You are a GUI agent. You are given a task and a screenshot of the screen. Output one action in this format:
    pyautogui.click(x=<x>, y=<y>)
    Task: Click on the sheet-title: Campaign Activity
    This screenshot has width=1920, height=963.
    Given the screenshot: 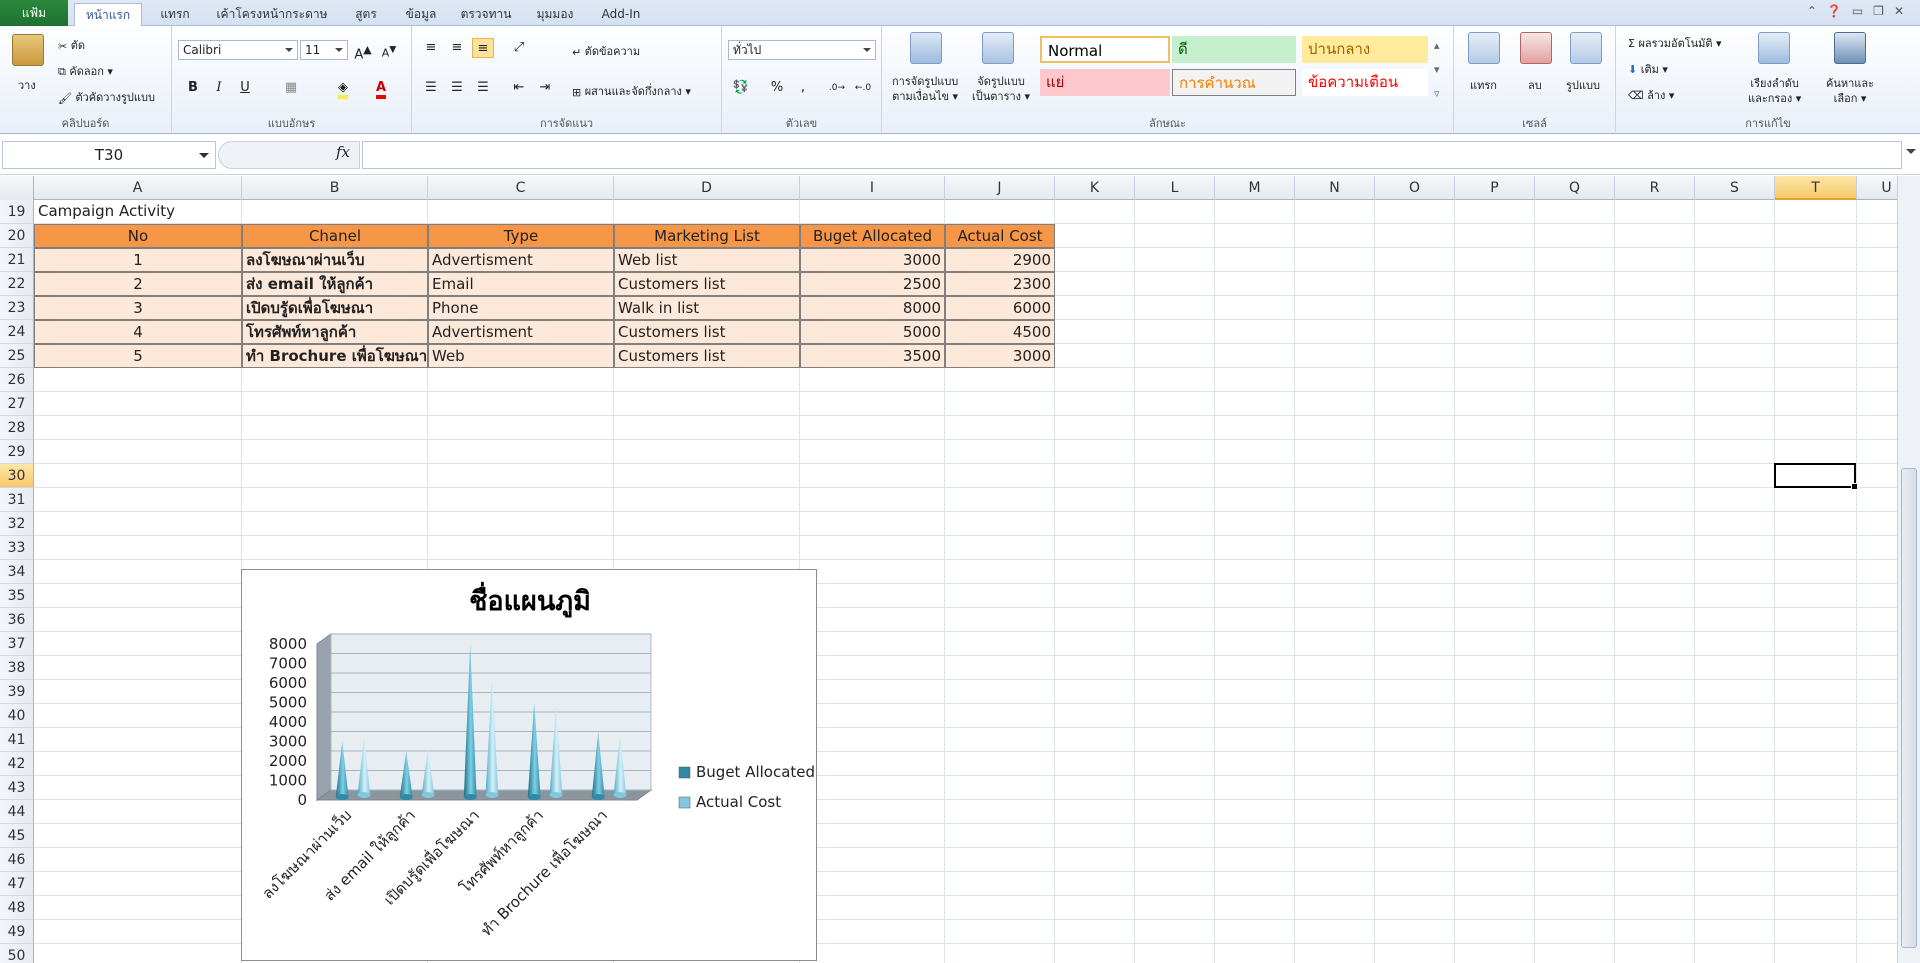 What is the action you would take?
    pyautogui.click(x=155, y=212)
    